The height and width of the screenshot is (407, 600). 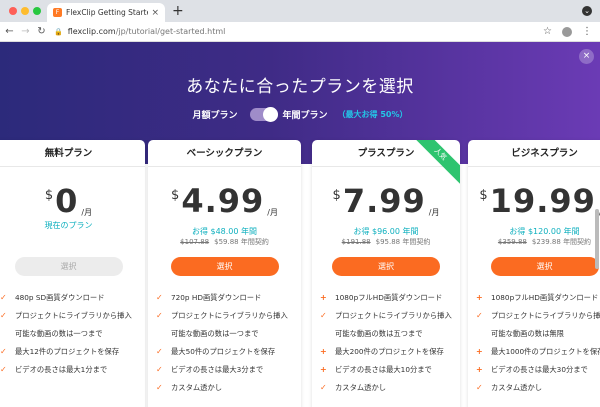 I want to click on feature-text: ビデオの長さは最大3分まで, so click(x=217, y=369).